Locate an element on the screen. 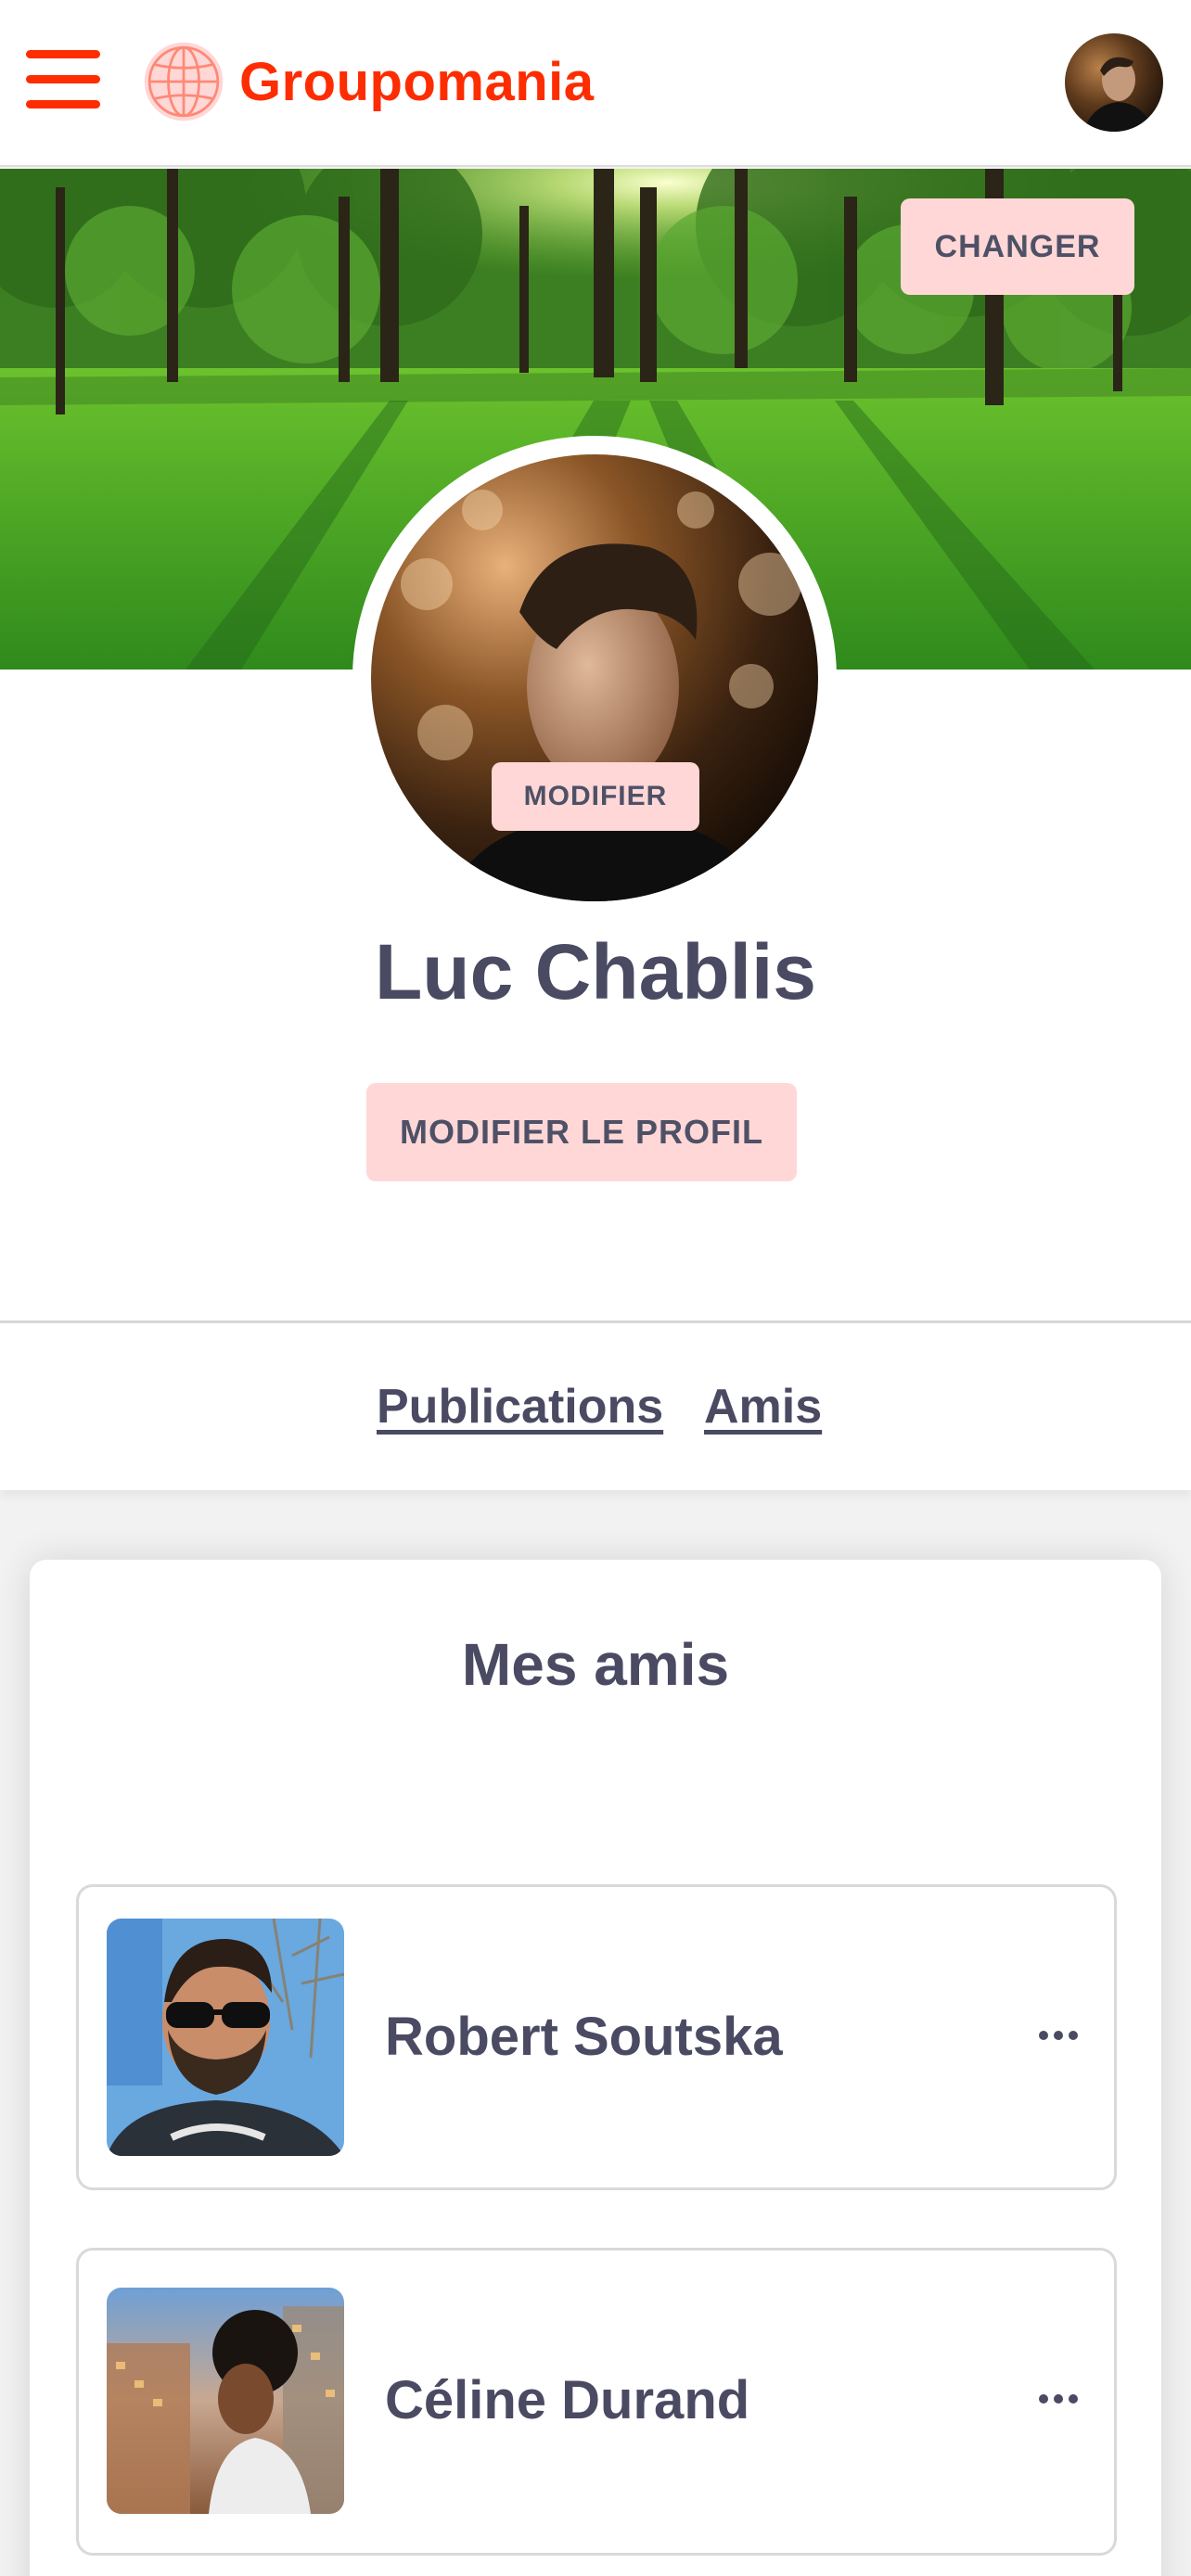 This screenshot has width=1191, height=2576. profile-avatar is located at coordinates (594, 677).